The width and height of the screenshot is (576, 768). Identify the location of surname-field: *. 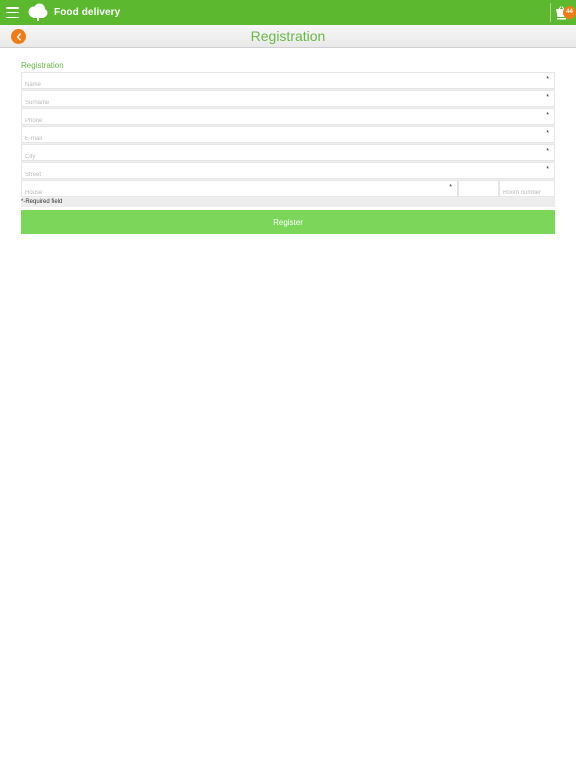
(288, 100).